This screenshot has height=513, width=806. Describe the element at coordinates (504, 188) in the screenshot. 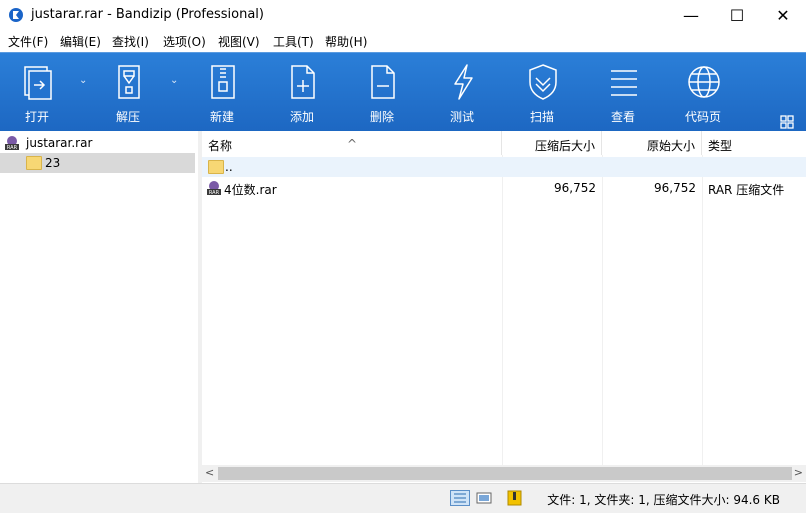

I see `table-row: RAR 4位数.rar 96,752 96,752 RAR 压缩文件` at that location.